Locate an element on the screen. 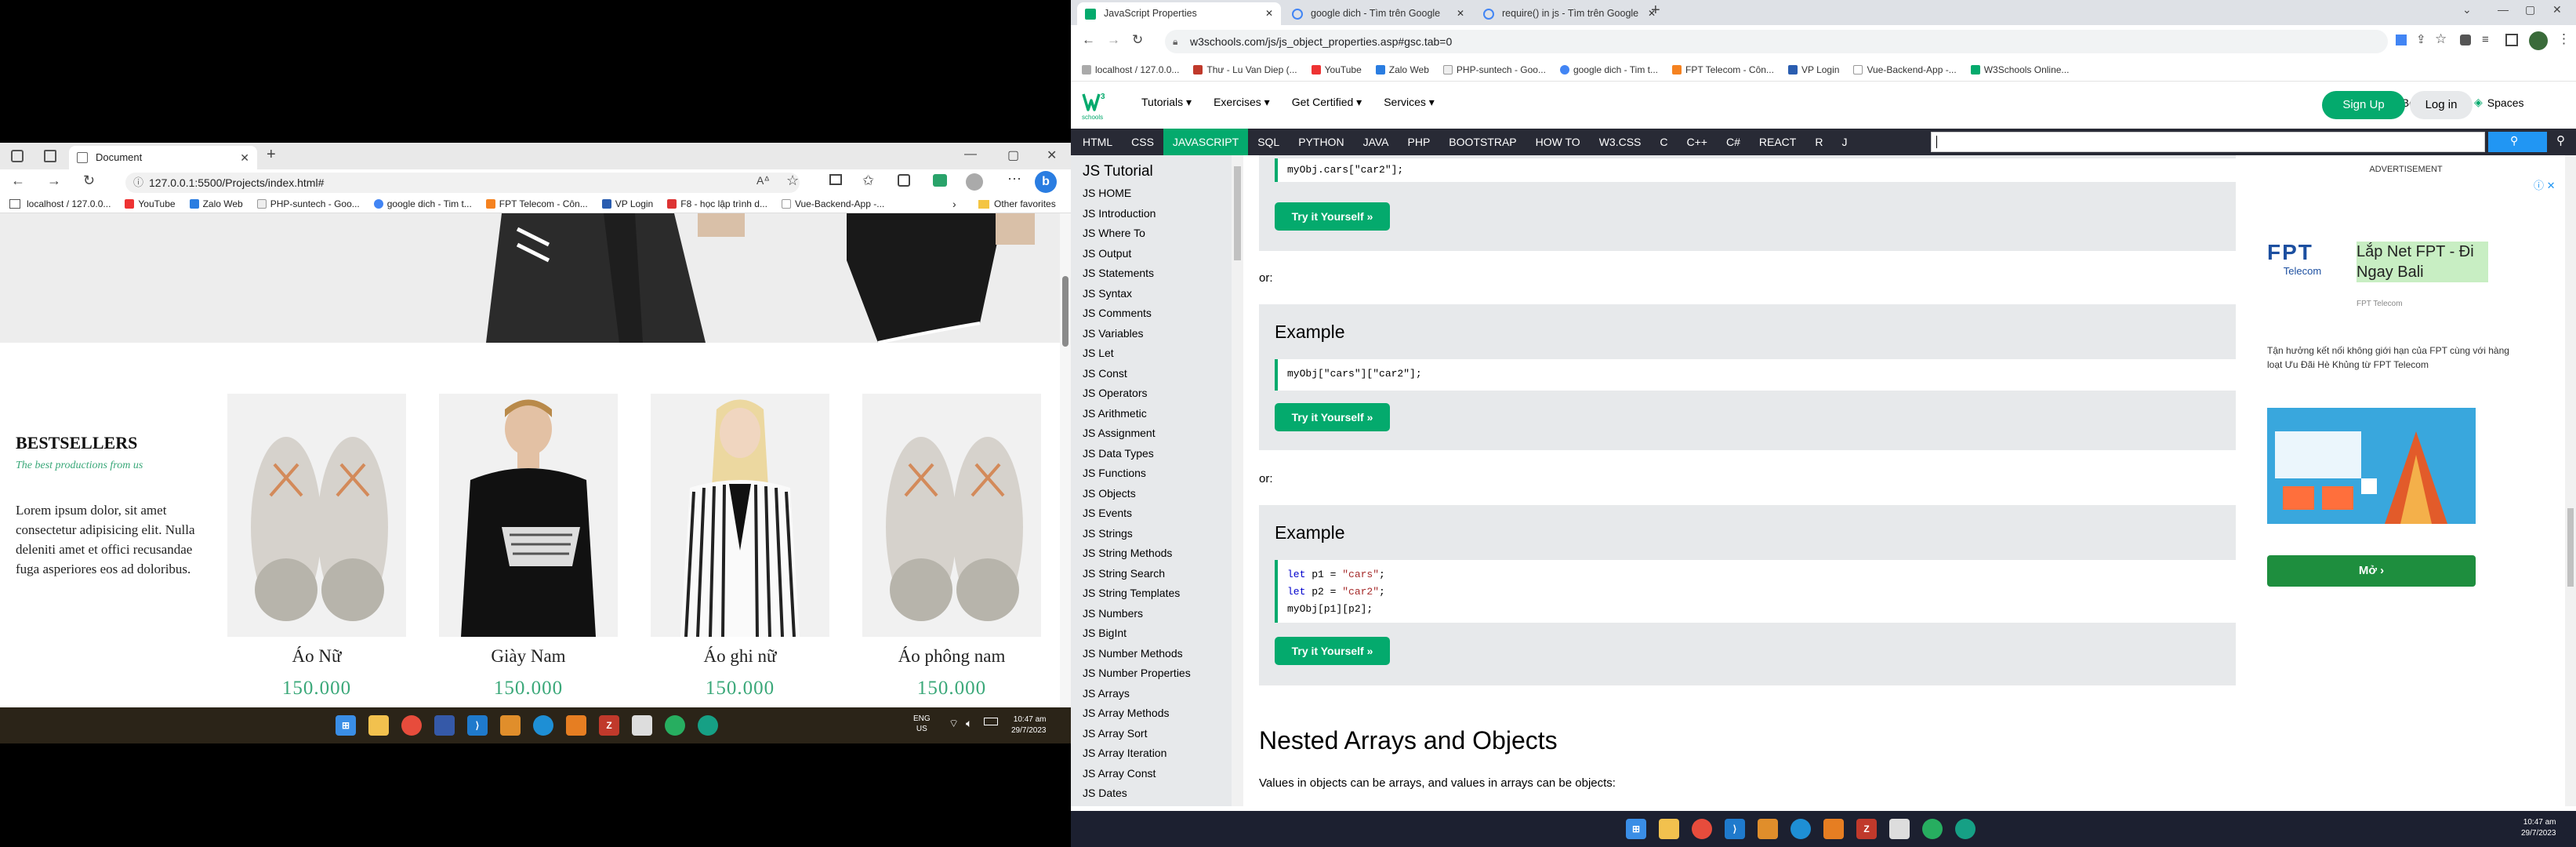 Image resolution: width=2576 pixels, height=847 pixels. services-menu: Services ▾ is located at coordinates (1410, 102).